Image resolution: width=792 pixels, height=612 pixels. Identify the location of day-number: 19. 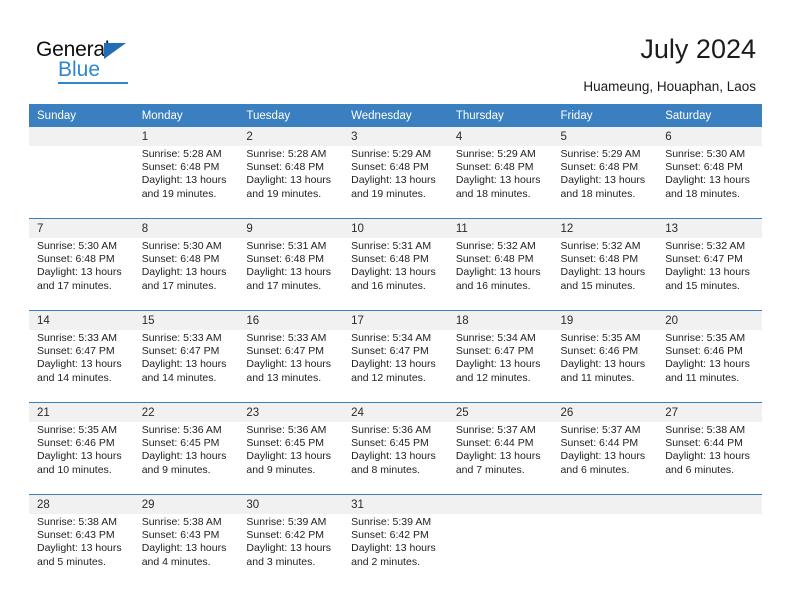
(605, 320).